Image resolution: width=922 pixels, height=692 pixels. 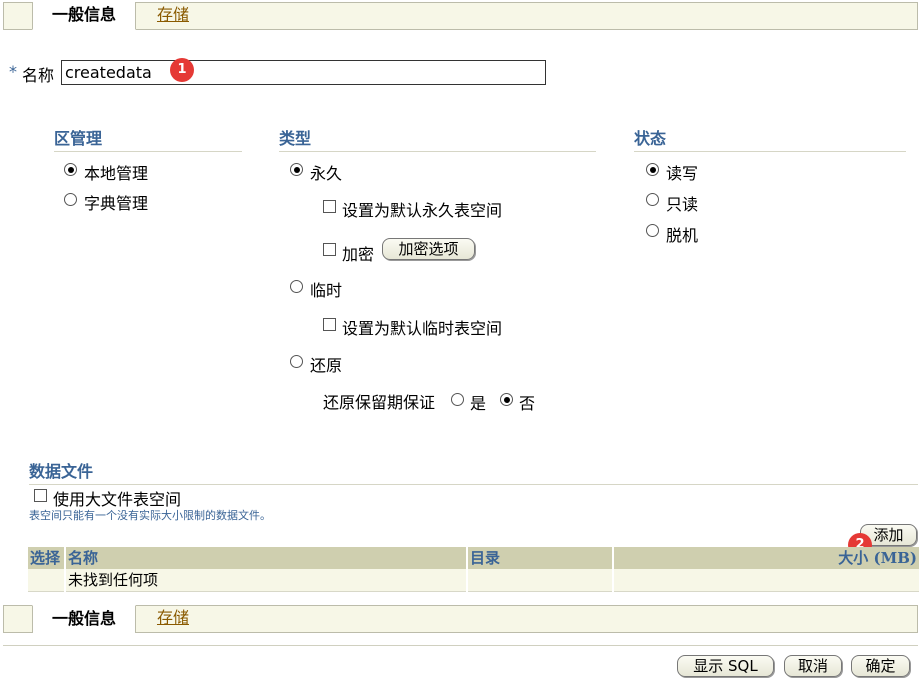 What do you see at coordinates (682, 204) in the screenshot?
I see `read-only-label: 只读` at bounding box center [682, 204].